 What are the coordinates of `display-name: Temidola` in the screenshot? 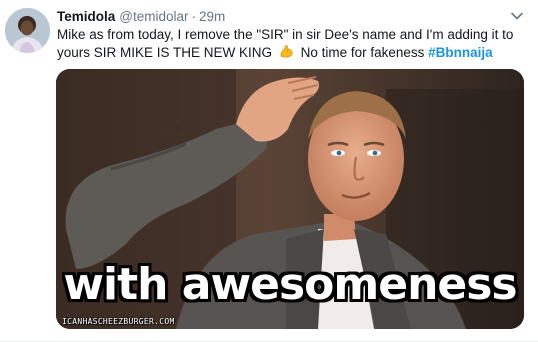 It's located at (86, 16).